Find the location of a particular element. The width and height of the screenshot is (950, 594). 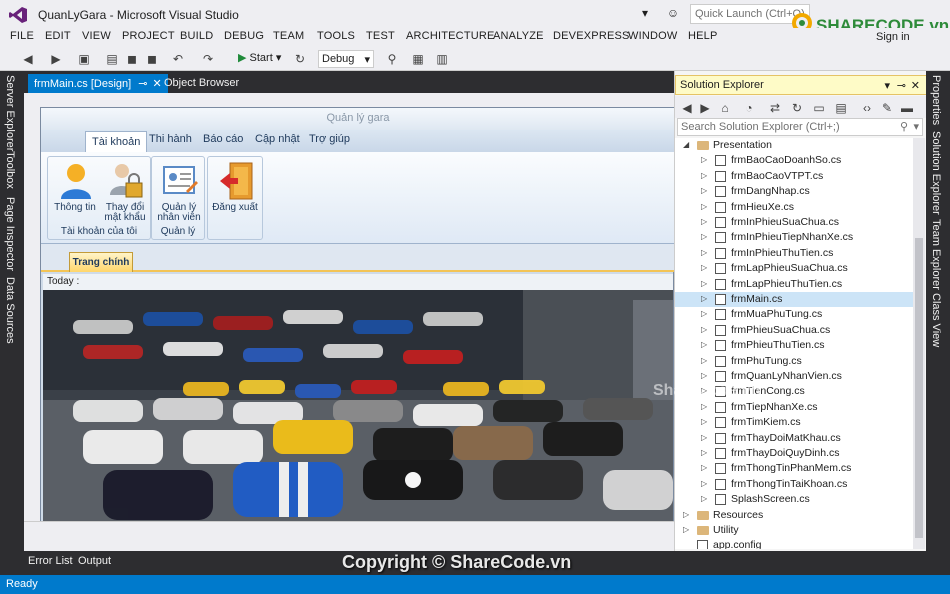

align-icon: ▥ is located at coordinates (442, 59).